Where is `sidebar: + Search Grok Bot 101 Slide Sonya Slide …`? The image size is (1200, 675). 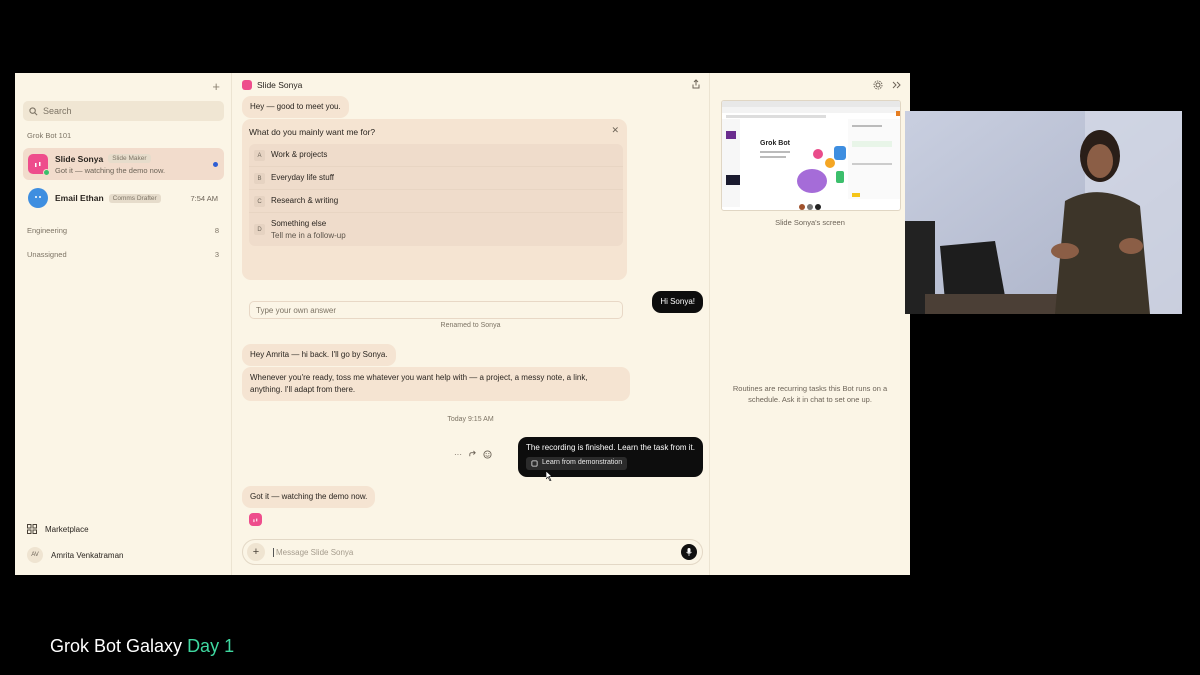 sidebar: + Search Grok Bot 101 Slide Sonya Slide … is located at coordinates (123, 324).